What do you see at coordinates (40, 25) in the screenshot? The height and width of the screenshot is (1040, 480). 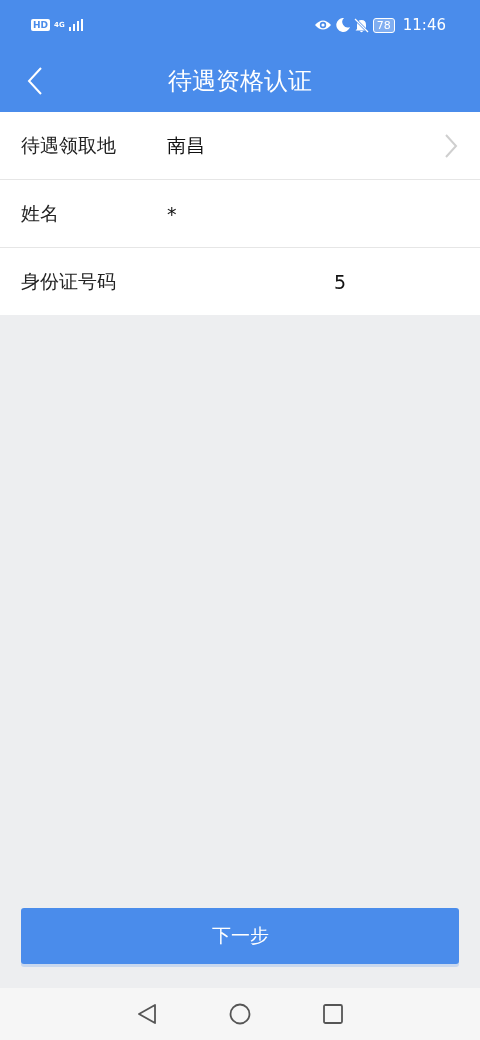 I see `hd-icon: HD` at bounding box center [40, 25].